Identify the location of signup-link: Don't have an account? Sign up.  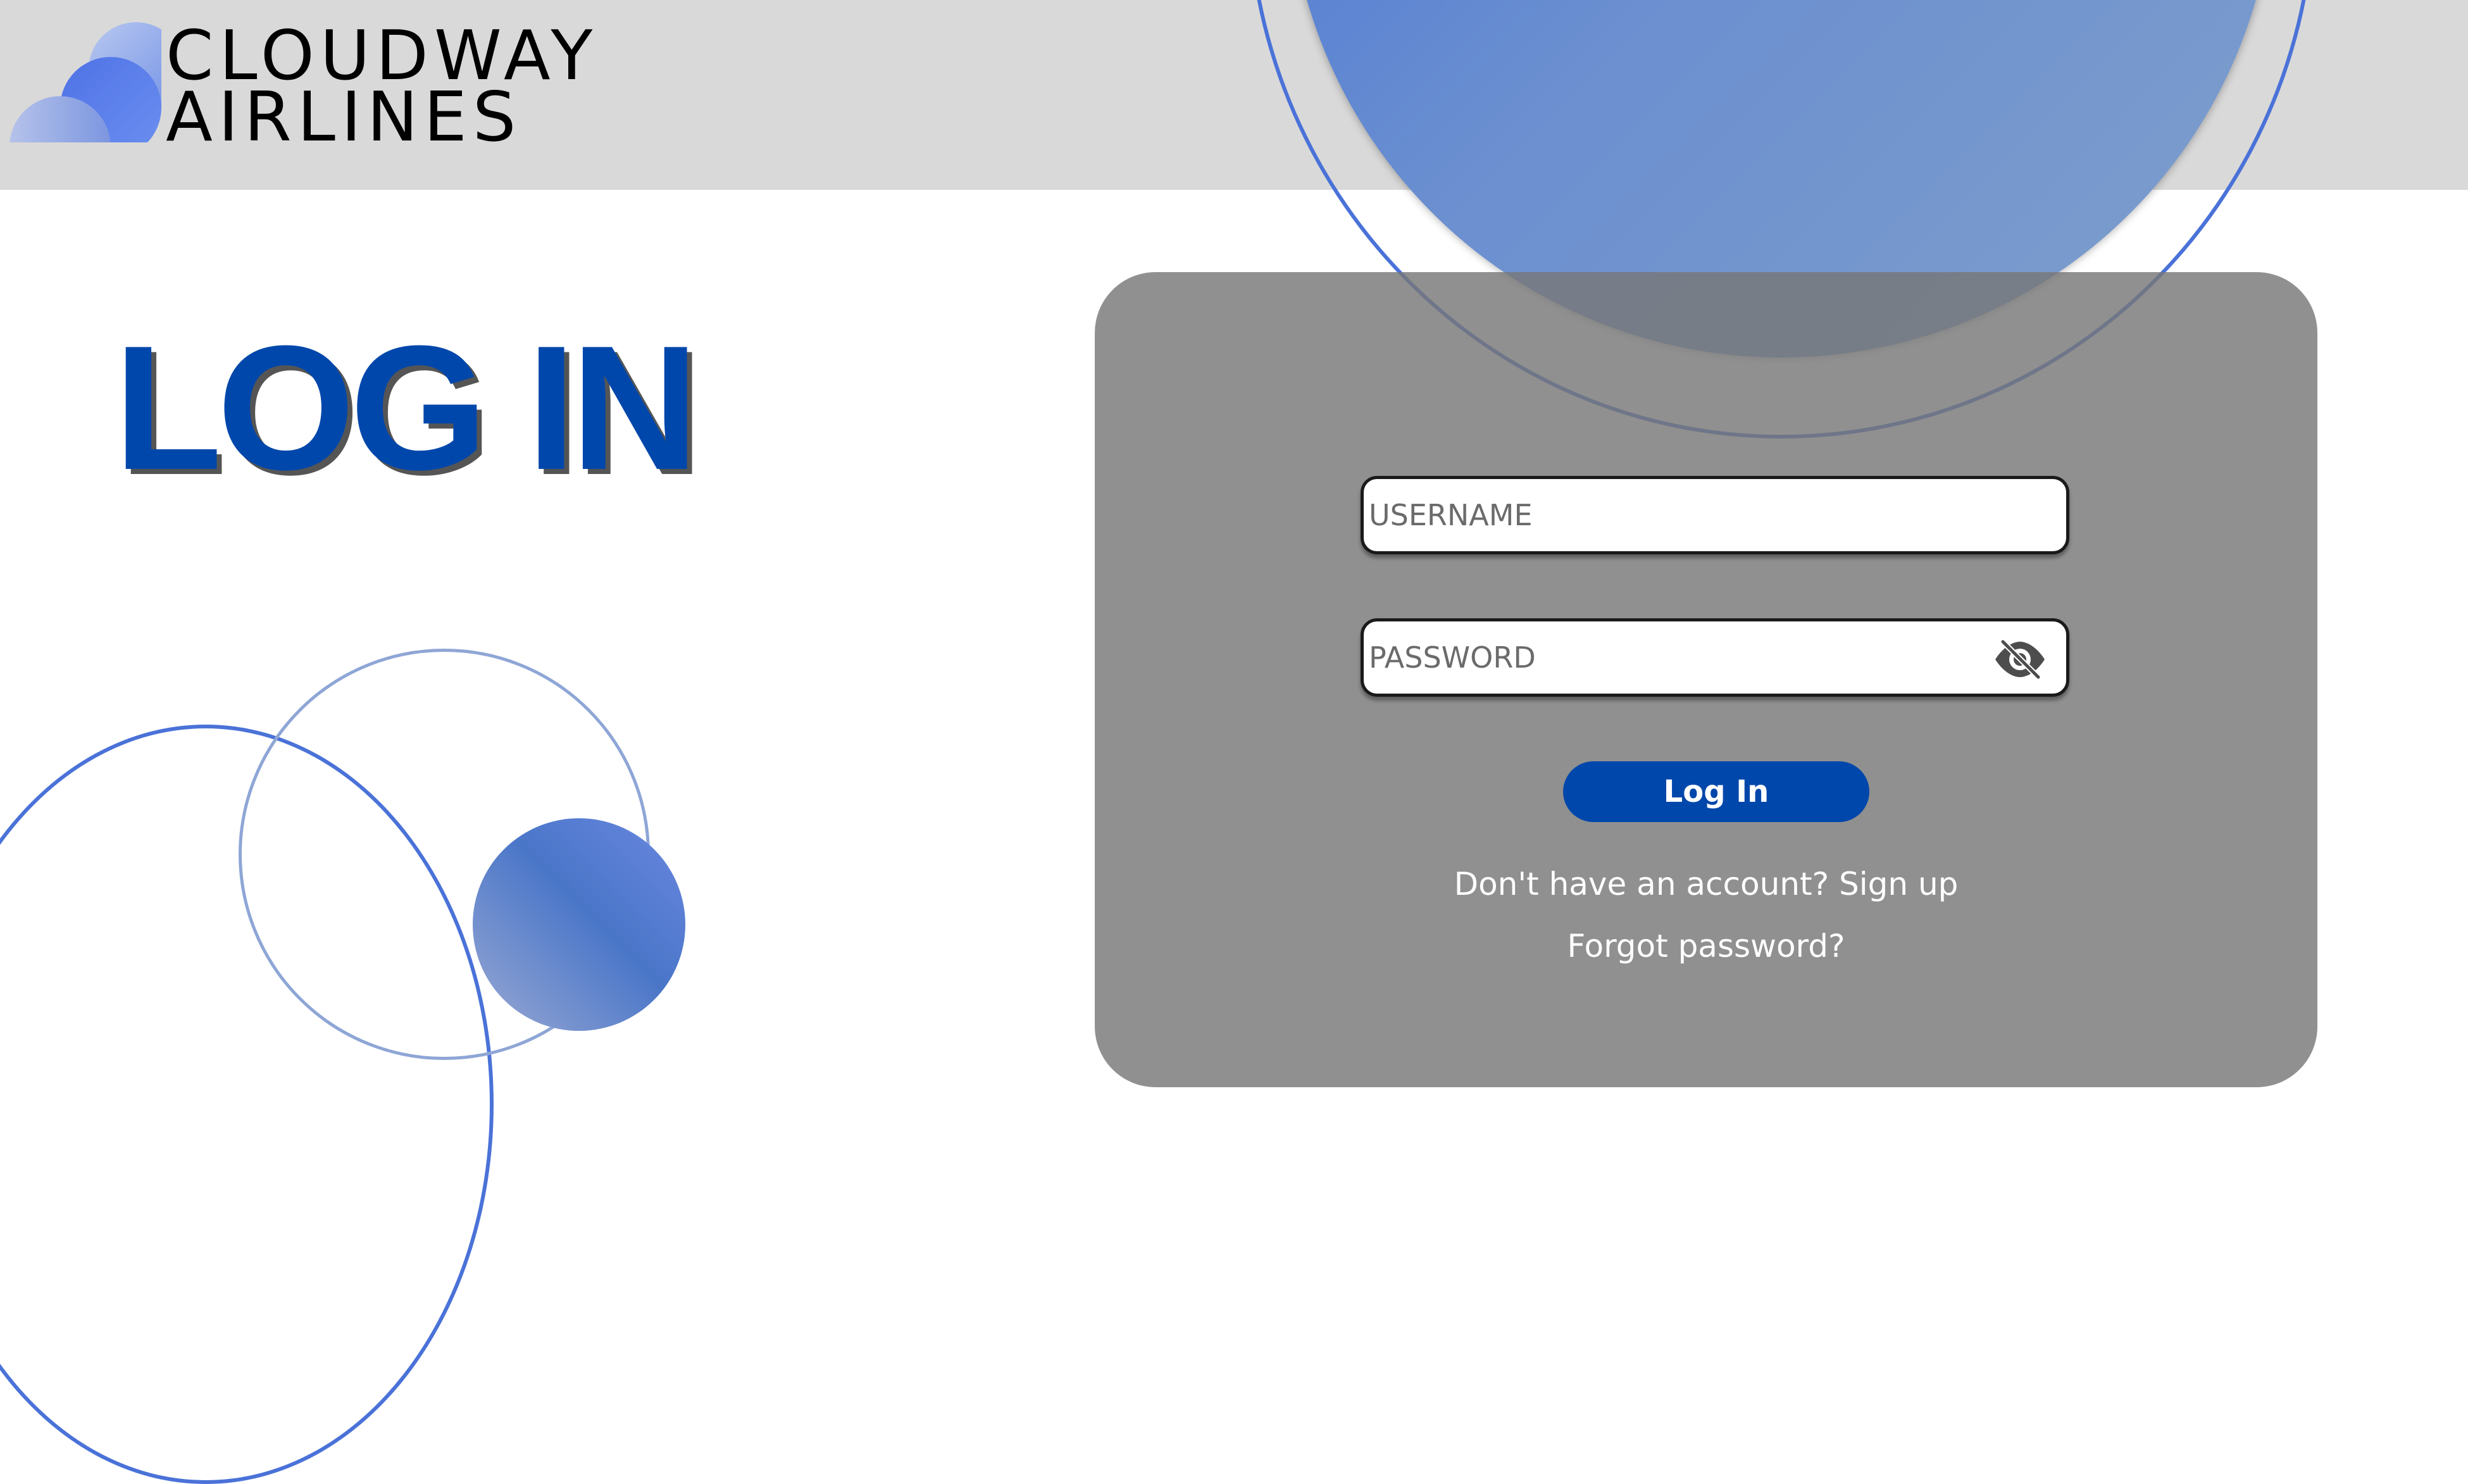
(1706, 884).